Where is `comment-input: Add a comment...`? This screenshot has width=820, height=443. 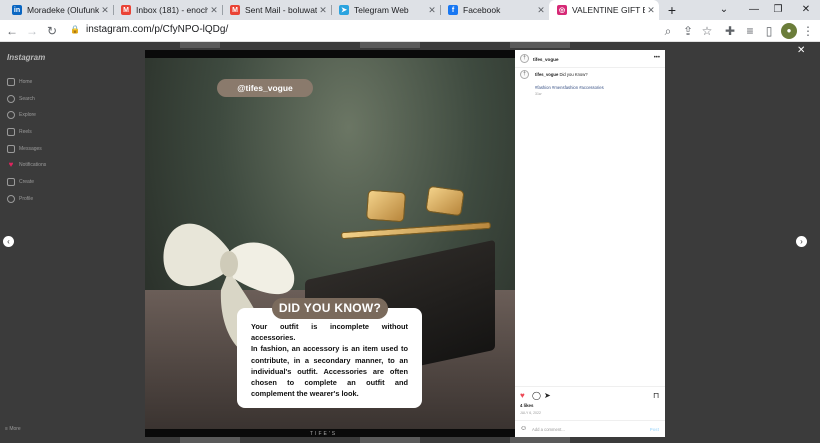 comment-input: Add a comment... is located at coordinates (548, 429).